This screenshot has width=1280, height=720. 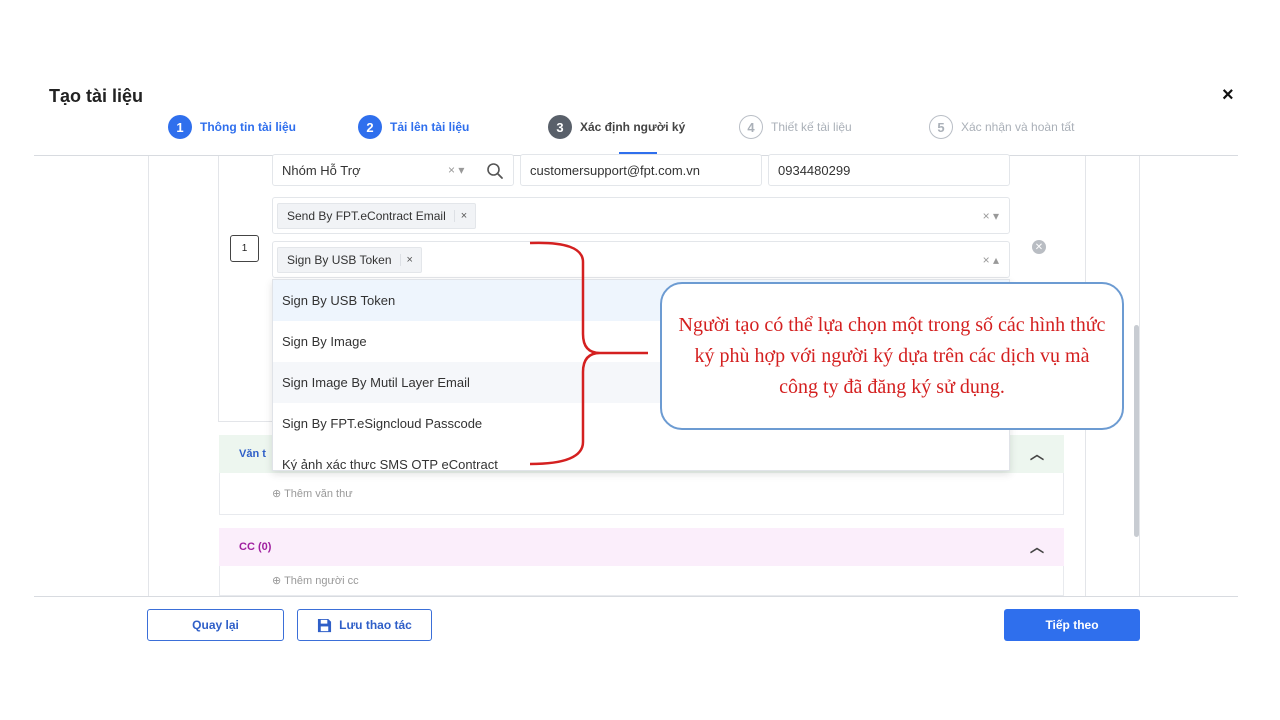 What do you see at coordinates (641, 215) in the screenshot?
I see `send-method-select: Send By FPT.eContract Email × × ▾` at bounding box center [641, 215].